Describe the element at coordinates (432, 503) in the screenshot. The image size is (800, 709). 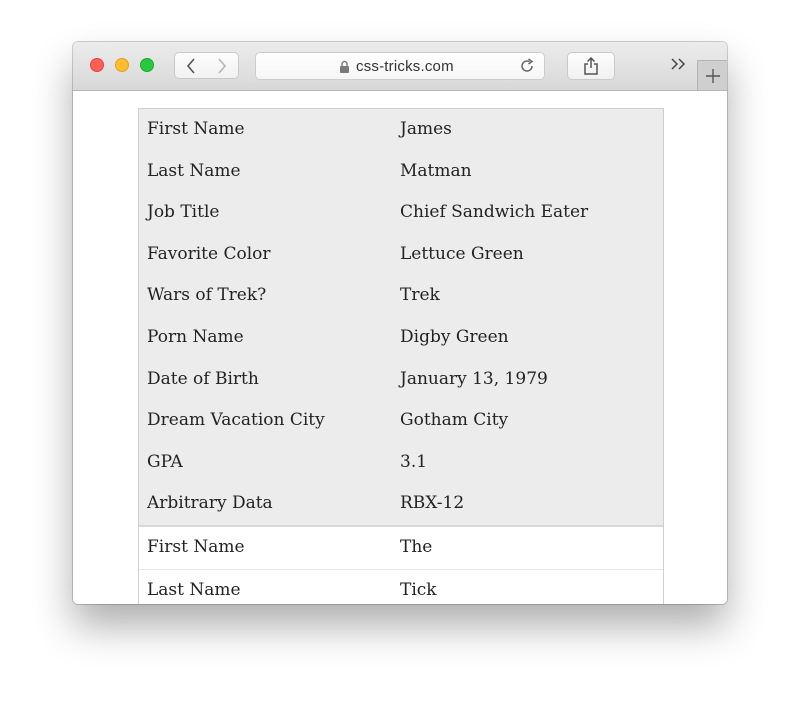
I see `row-value: RBX-12` at that location.